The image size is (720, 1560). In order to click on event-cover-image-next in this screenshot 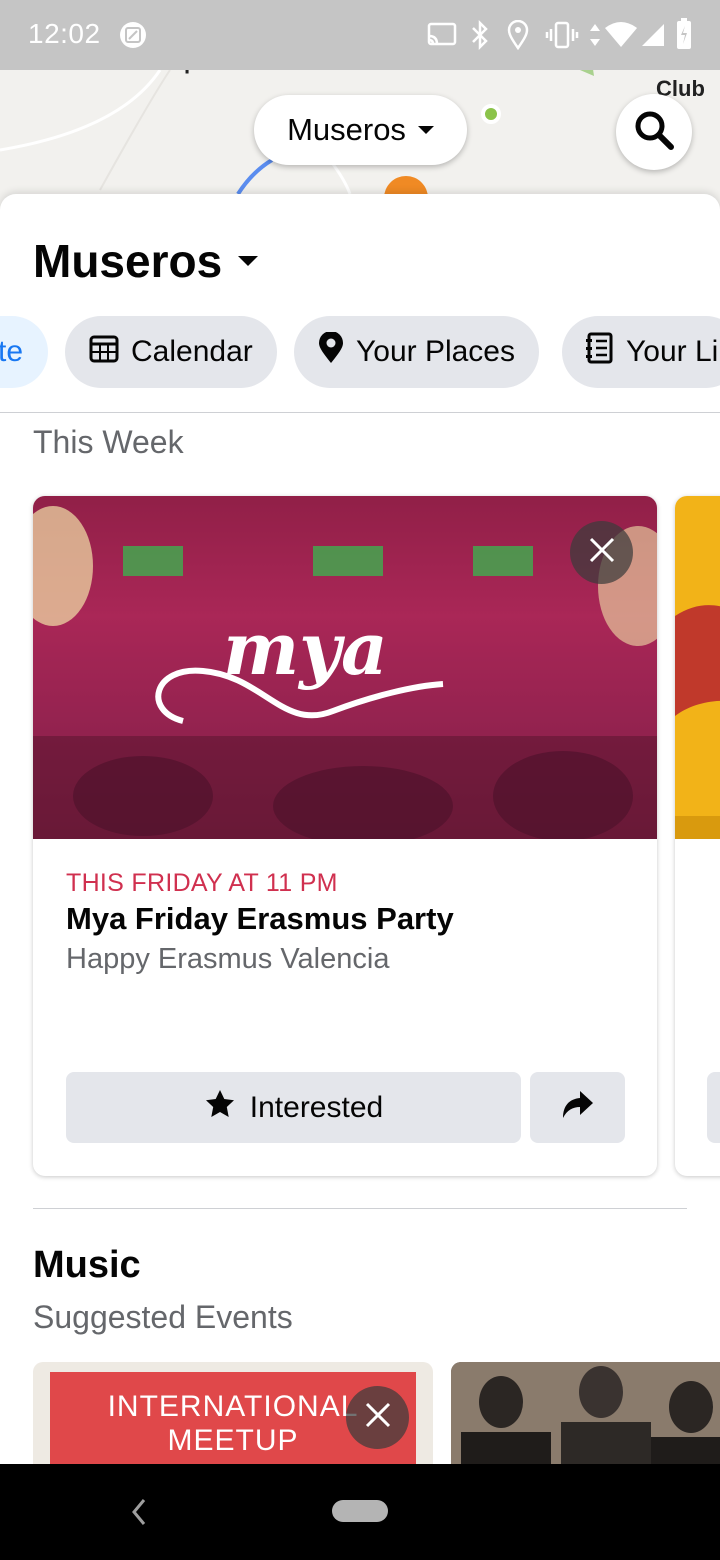, I will do `click(697, 667)`.